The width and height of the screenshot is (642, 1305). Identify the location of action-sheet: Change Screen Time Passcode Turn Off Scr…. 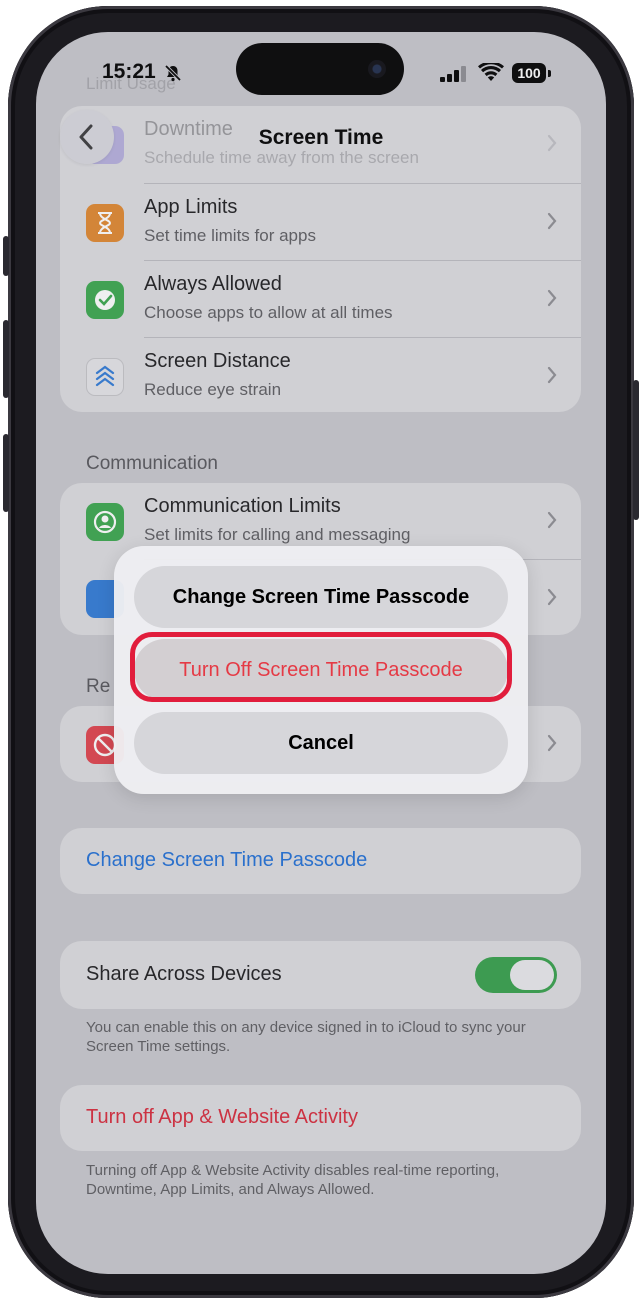
(321, 670).